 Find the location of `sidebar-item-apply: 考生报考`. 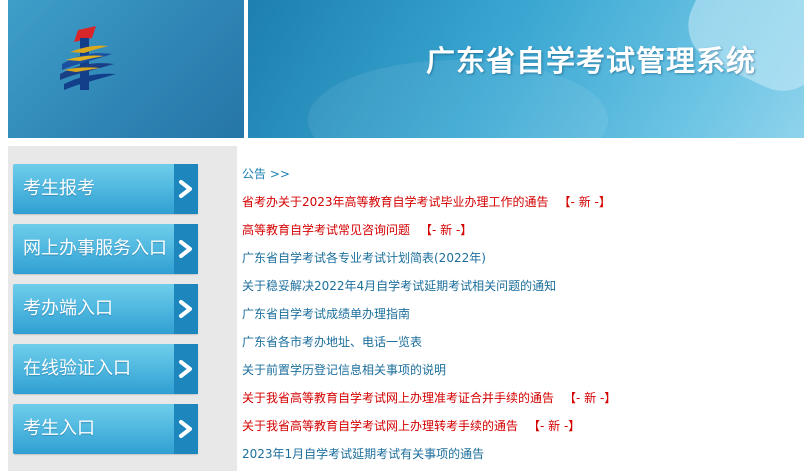

sidebar-item-apply: 考生报考 is located at coordinates (105, 189).